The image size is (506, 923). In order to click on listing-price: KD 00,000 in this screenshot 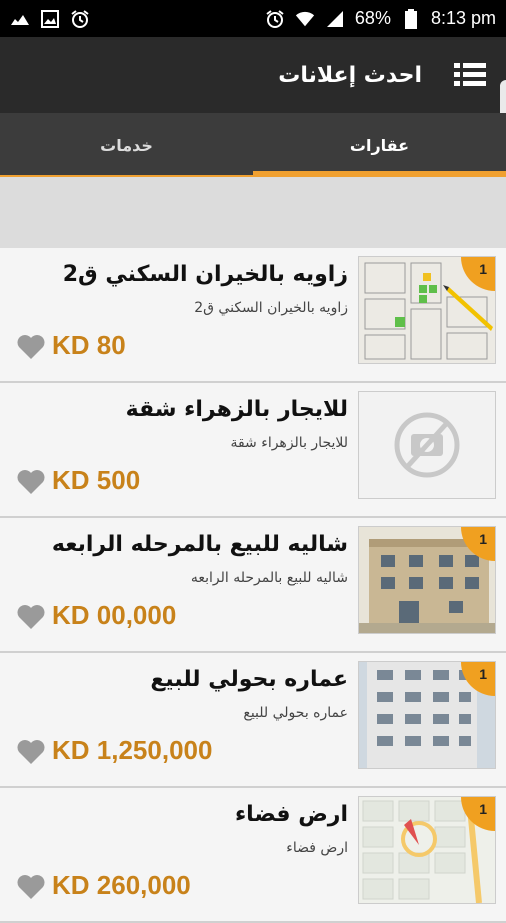, I will do `click(114, 615)`.